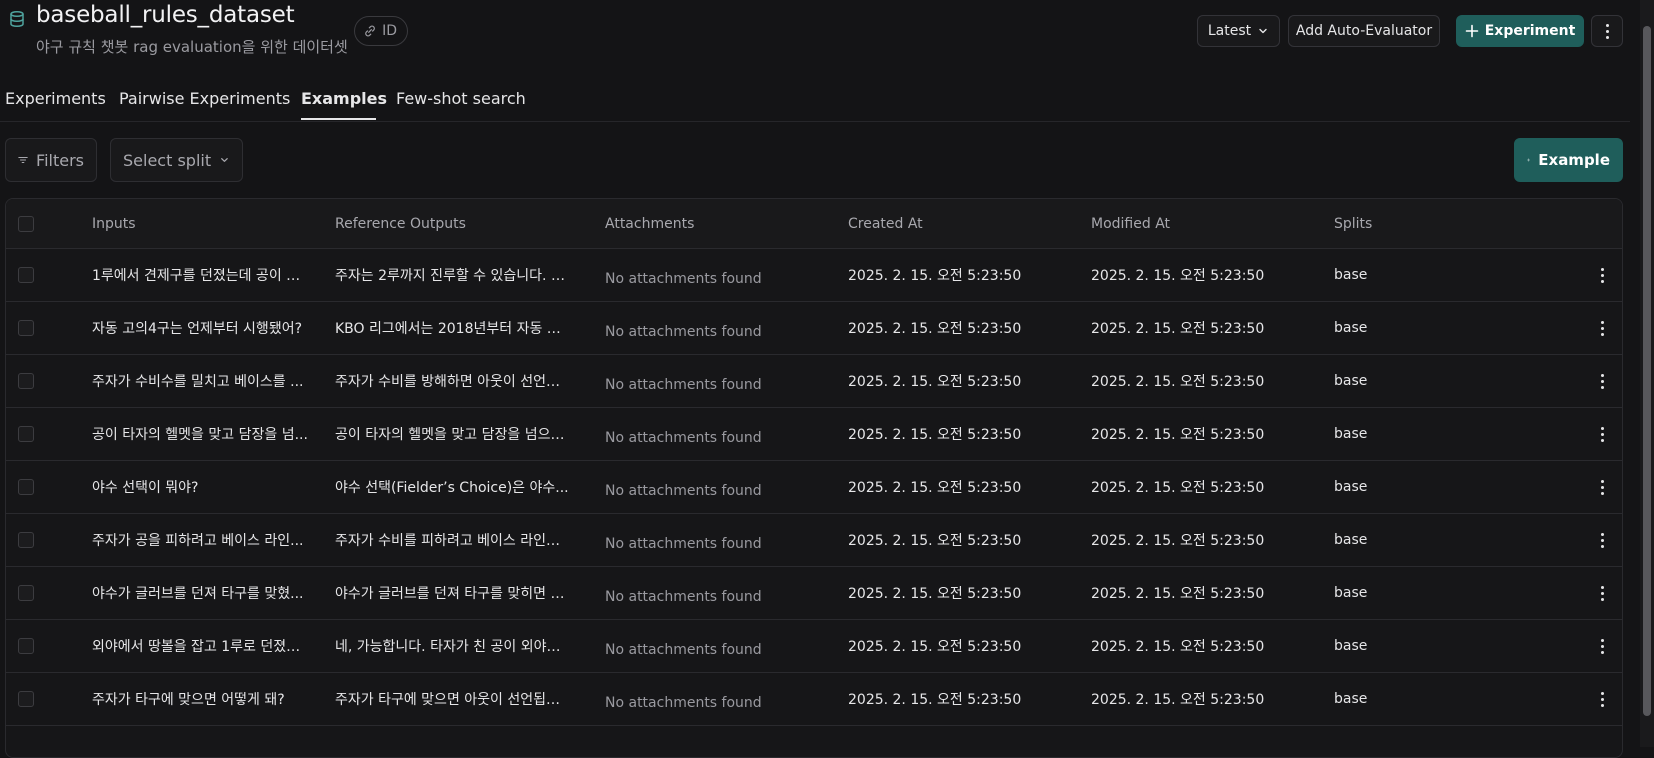  Describe the element at coordinates (963, 223) in the screenshot. I see `column-header-created-at: Created At` at that location.